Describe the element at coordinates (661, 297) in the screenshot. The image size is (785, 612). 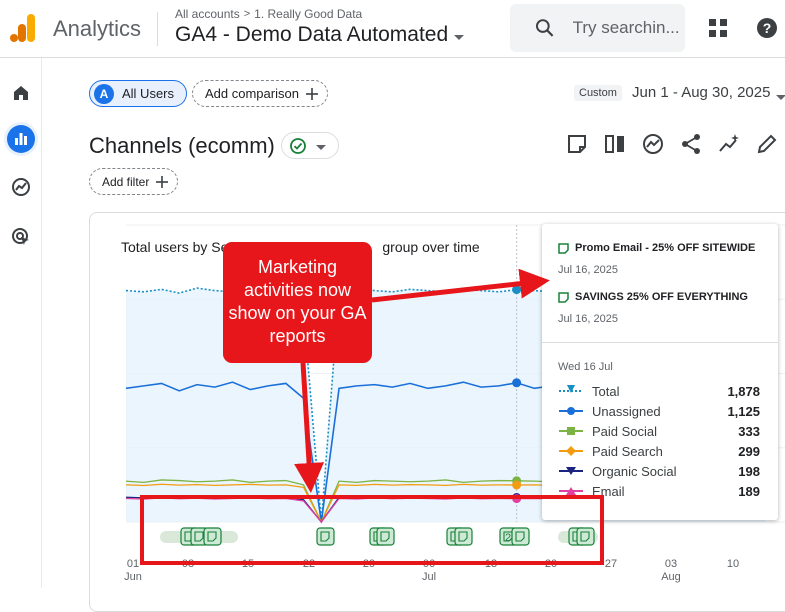
I see `annotation-title: SAVINGS 25% OFF EVERYTHING` at that location.